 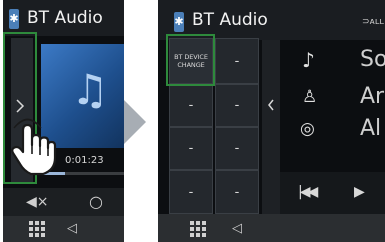 I want to click on preset-button-7: -, so click(x=237, y=192).